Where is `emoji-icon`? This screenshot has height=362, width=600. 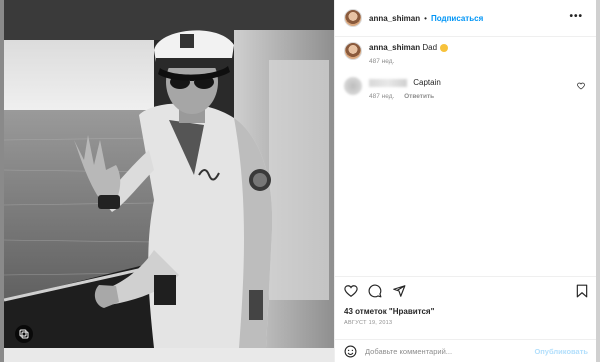
emoji-icon is located at coordinates (444, 47).